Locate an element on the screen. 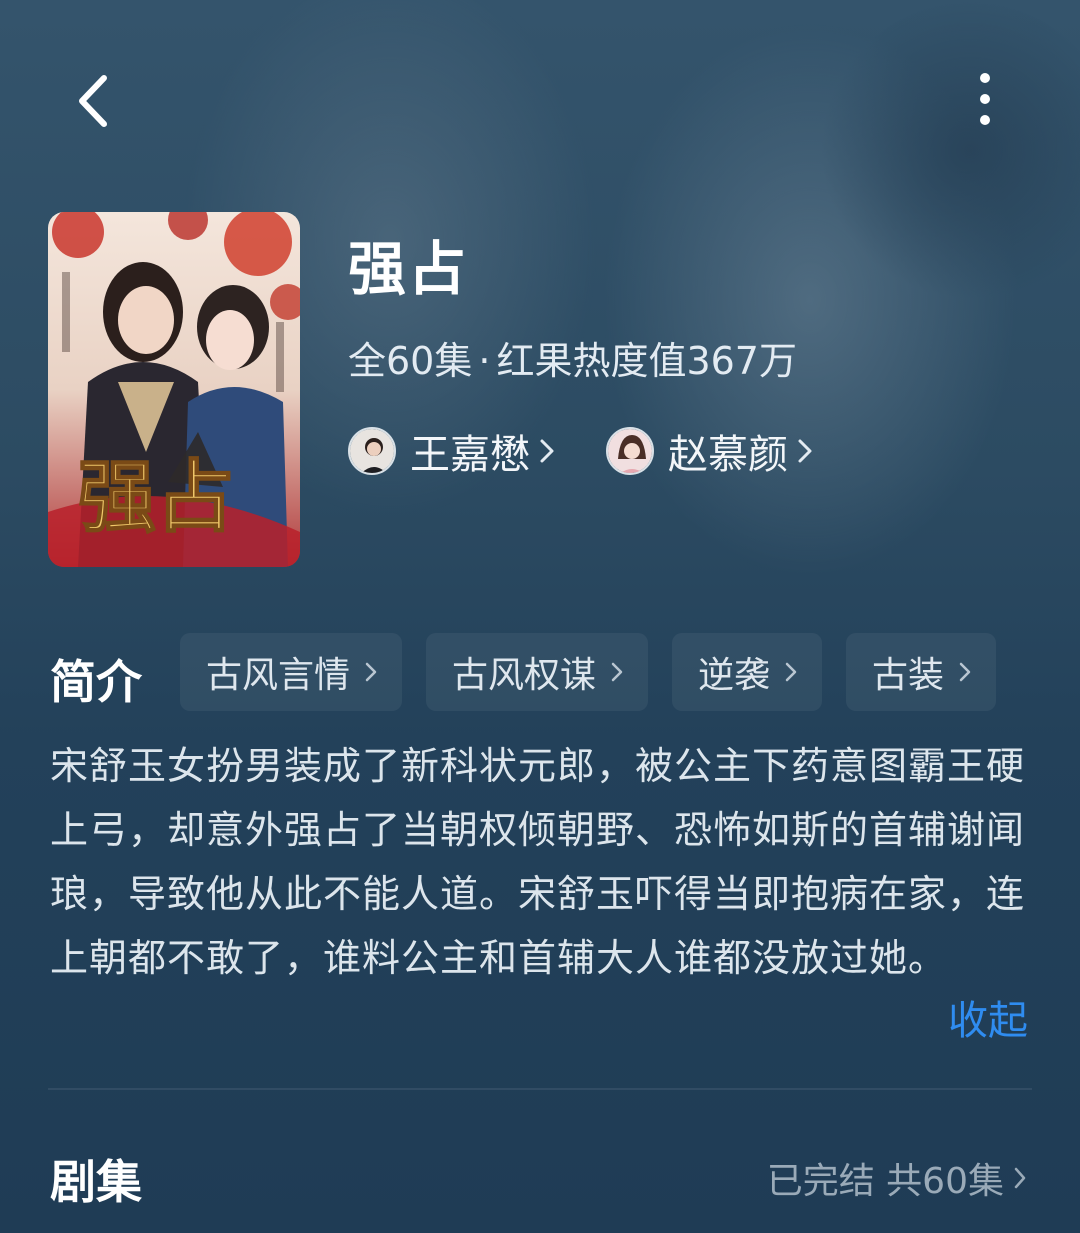 The height and width of the screenshot is (1233, 1080). intro-heading: 简介 is located at coordinates (96, 682).